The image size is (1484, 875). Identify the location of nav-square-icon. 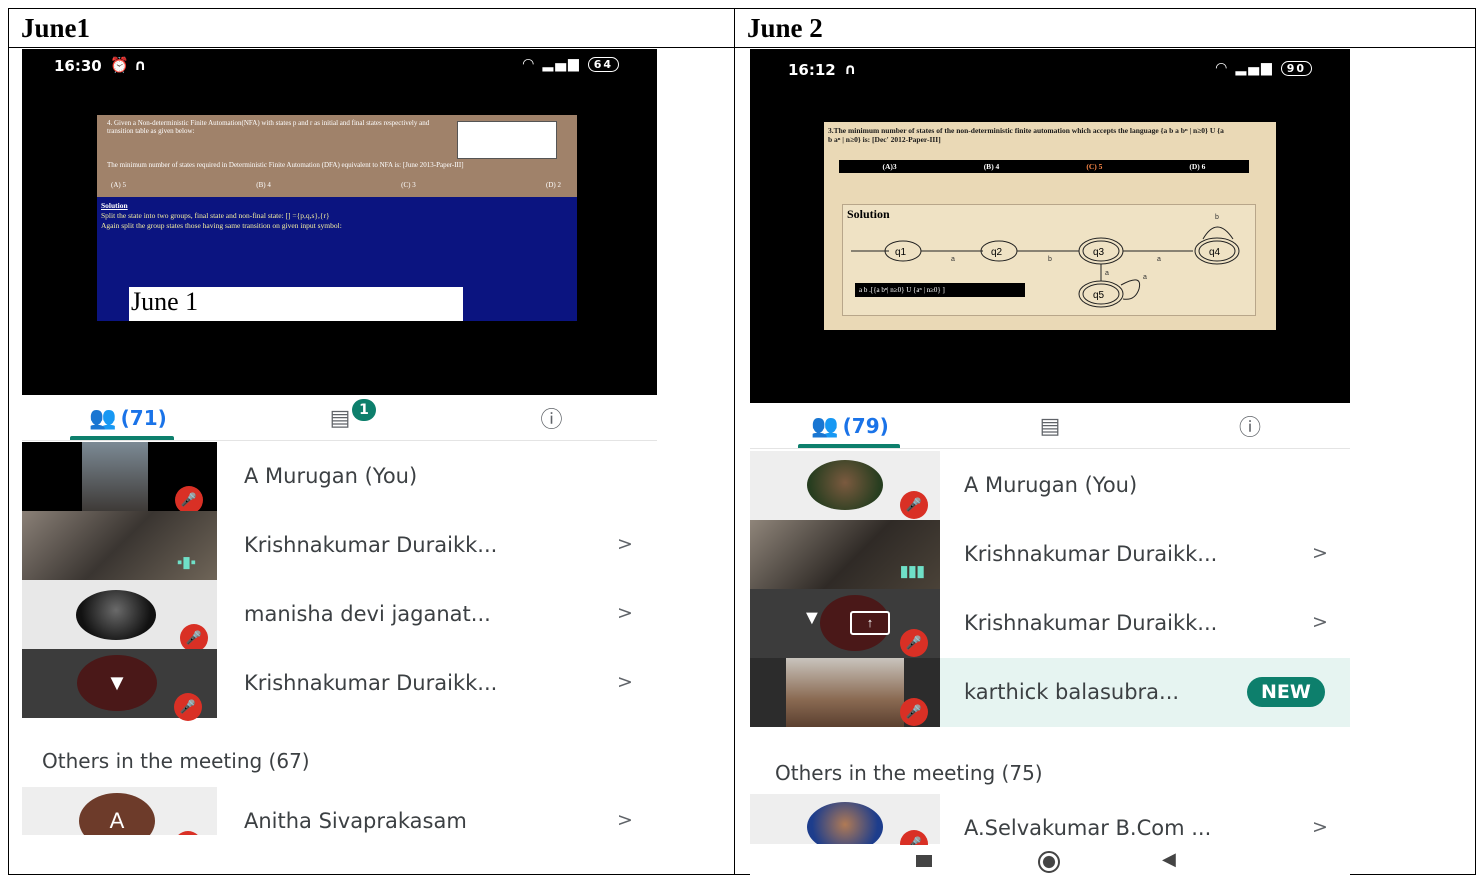
(924, 861).